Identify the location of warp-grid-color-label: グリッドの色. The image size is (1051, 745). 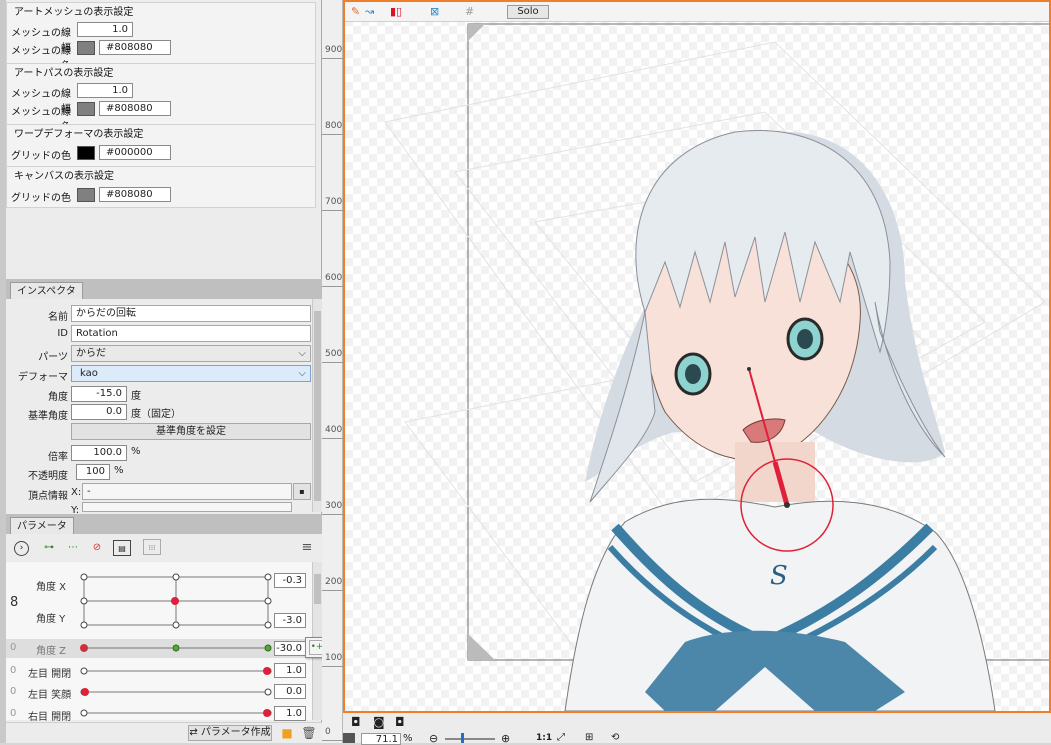
(41, 156).